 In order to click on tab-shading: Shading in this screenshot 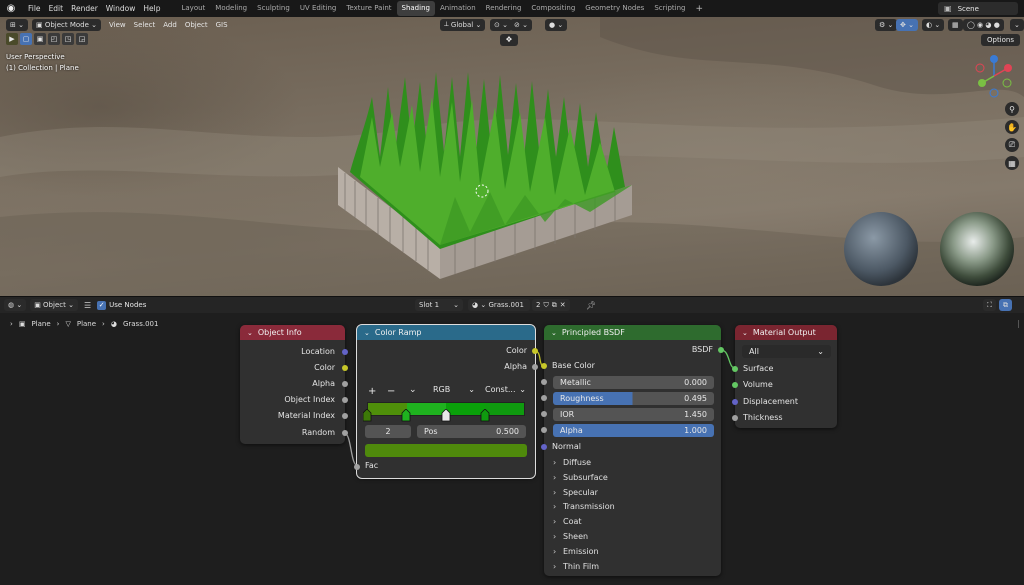, I will do `click(415, 8)`.